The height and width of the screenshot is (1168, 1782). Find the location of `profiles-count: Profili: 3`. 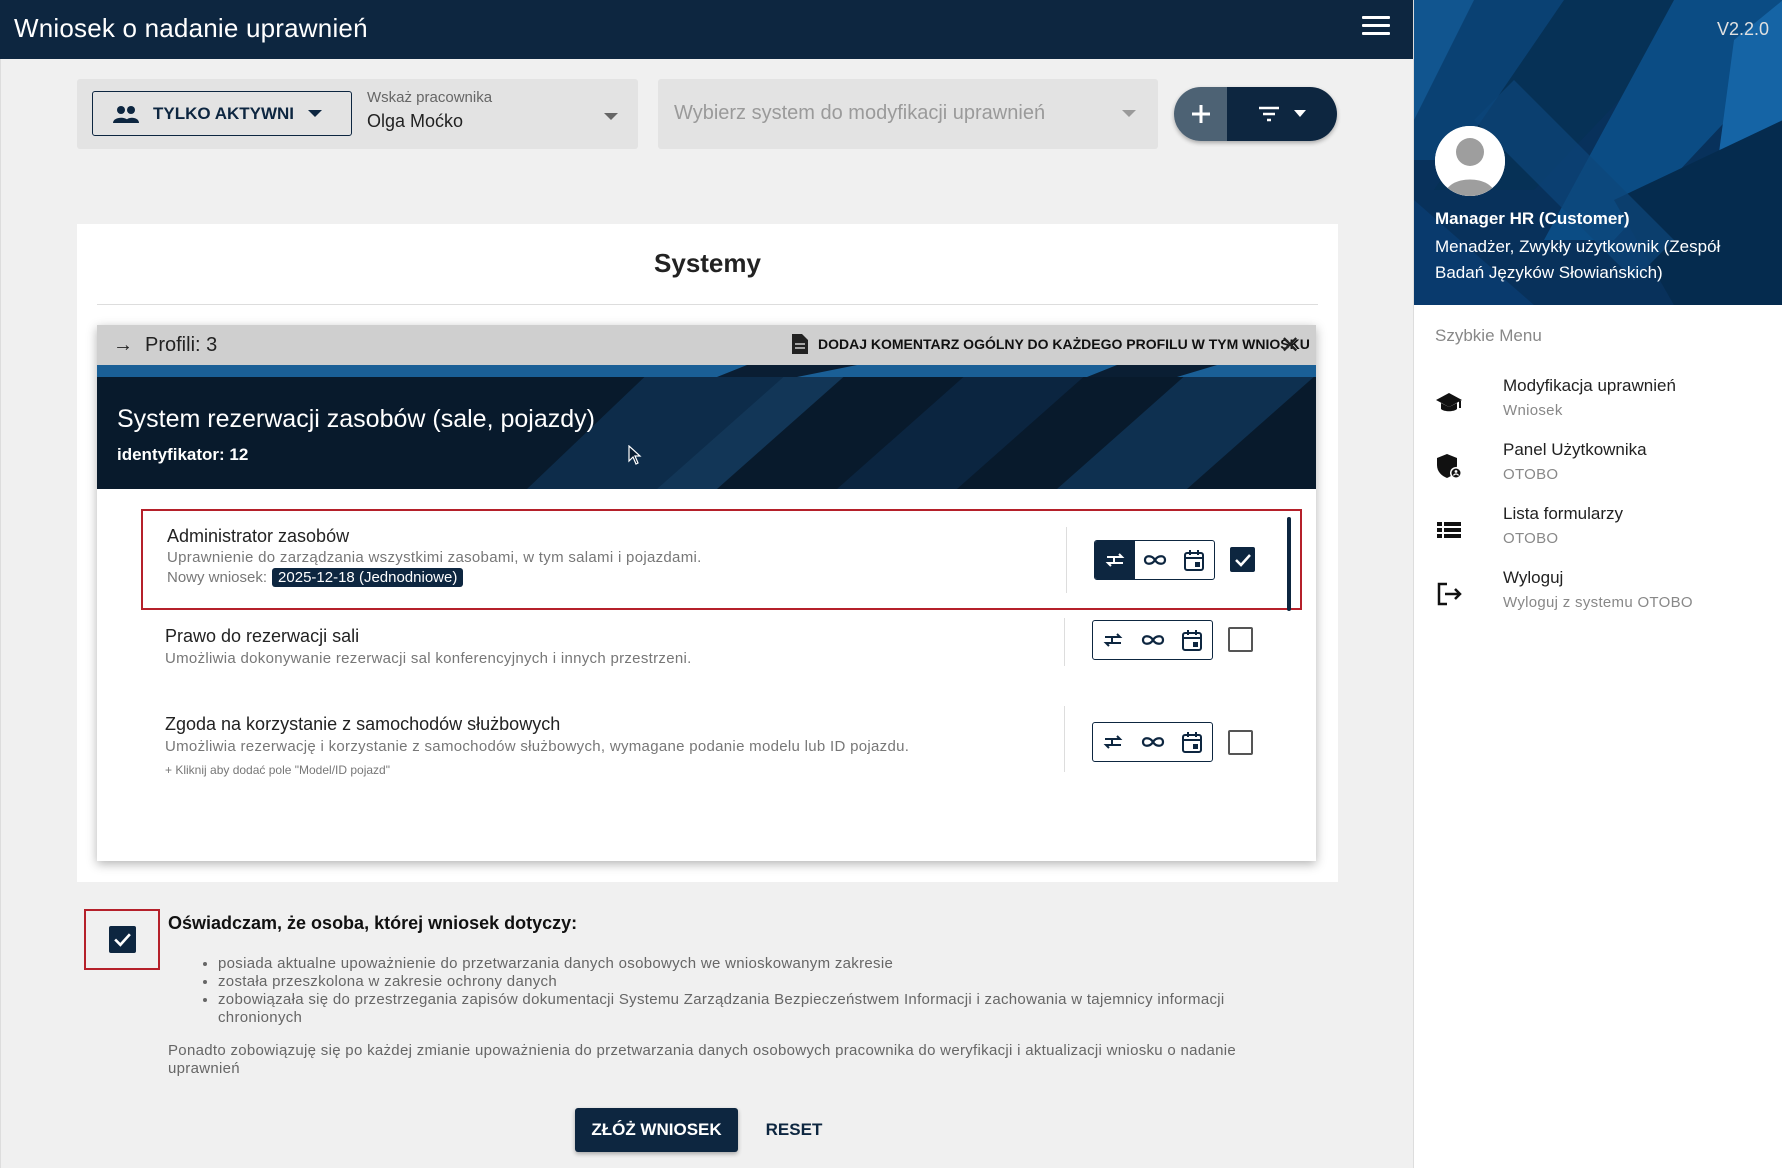

profiles-count: Profili: 3 is located at coordinates (181, 344).